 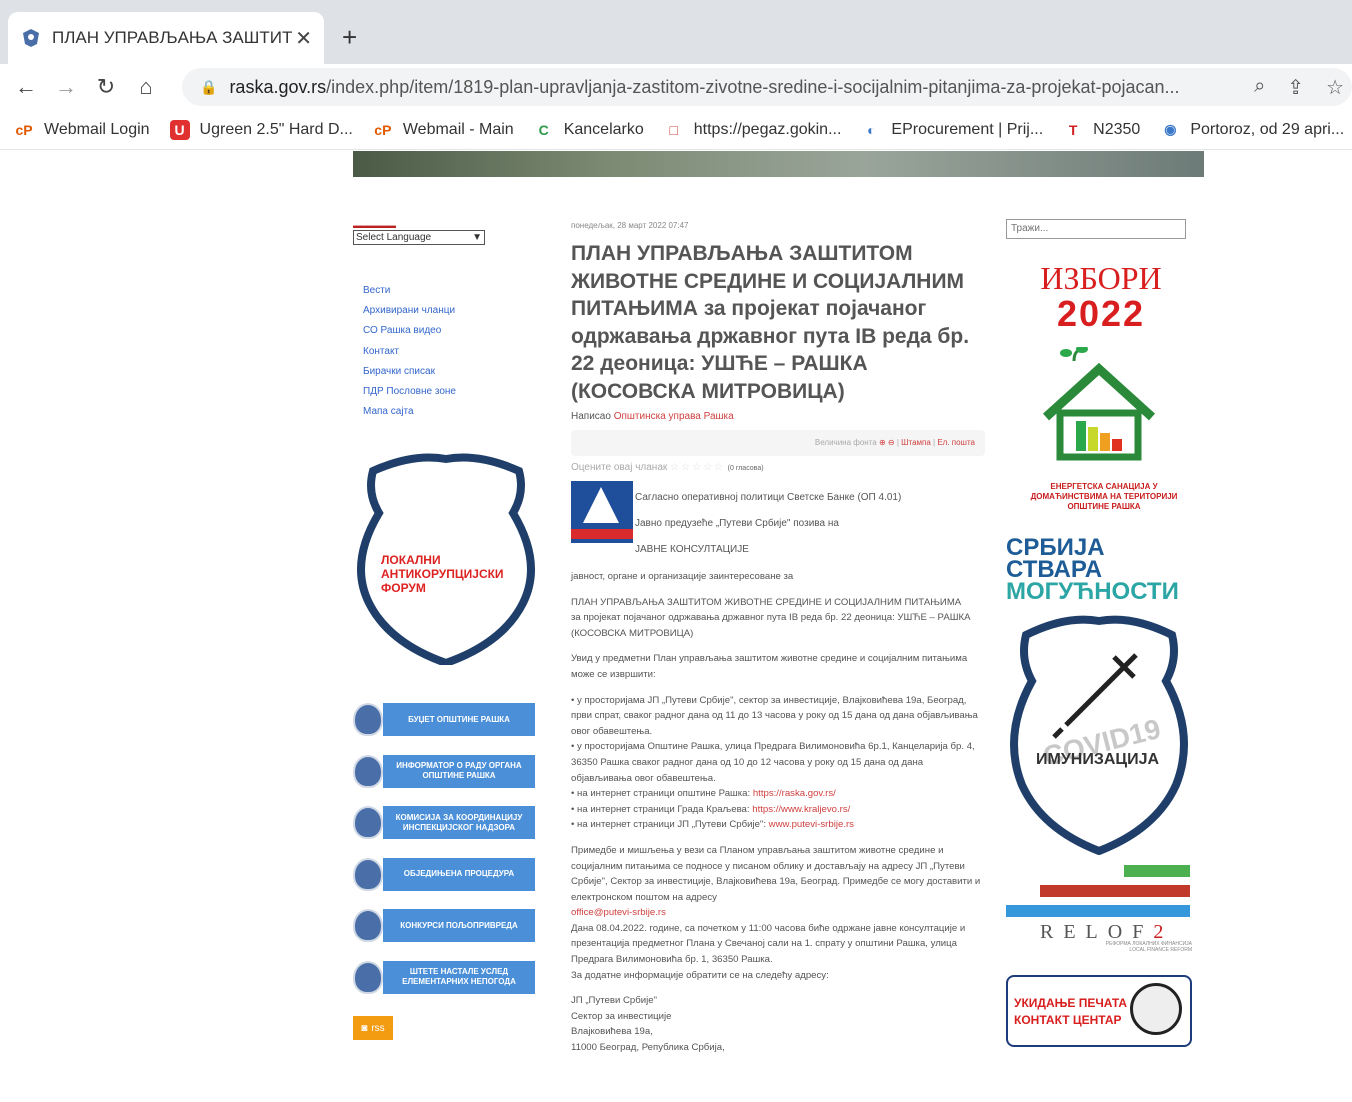 What do you see at coordinates (697, 467) in the screenshot?
I see `rating-stars: ☆☆☆☆☆` at bounding box center [697, 467].